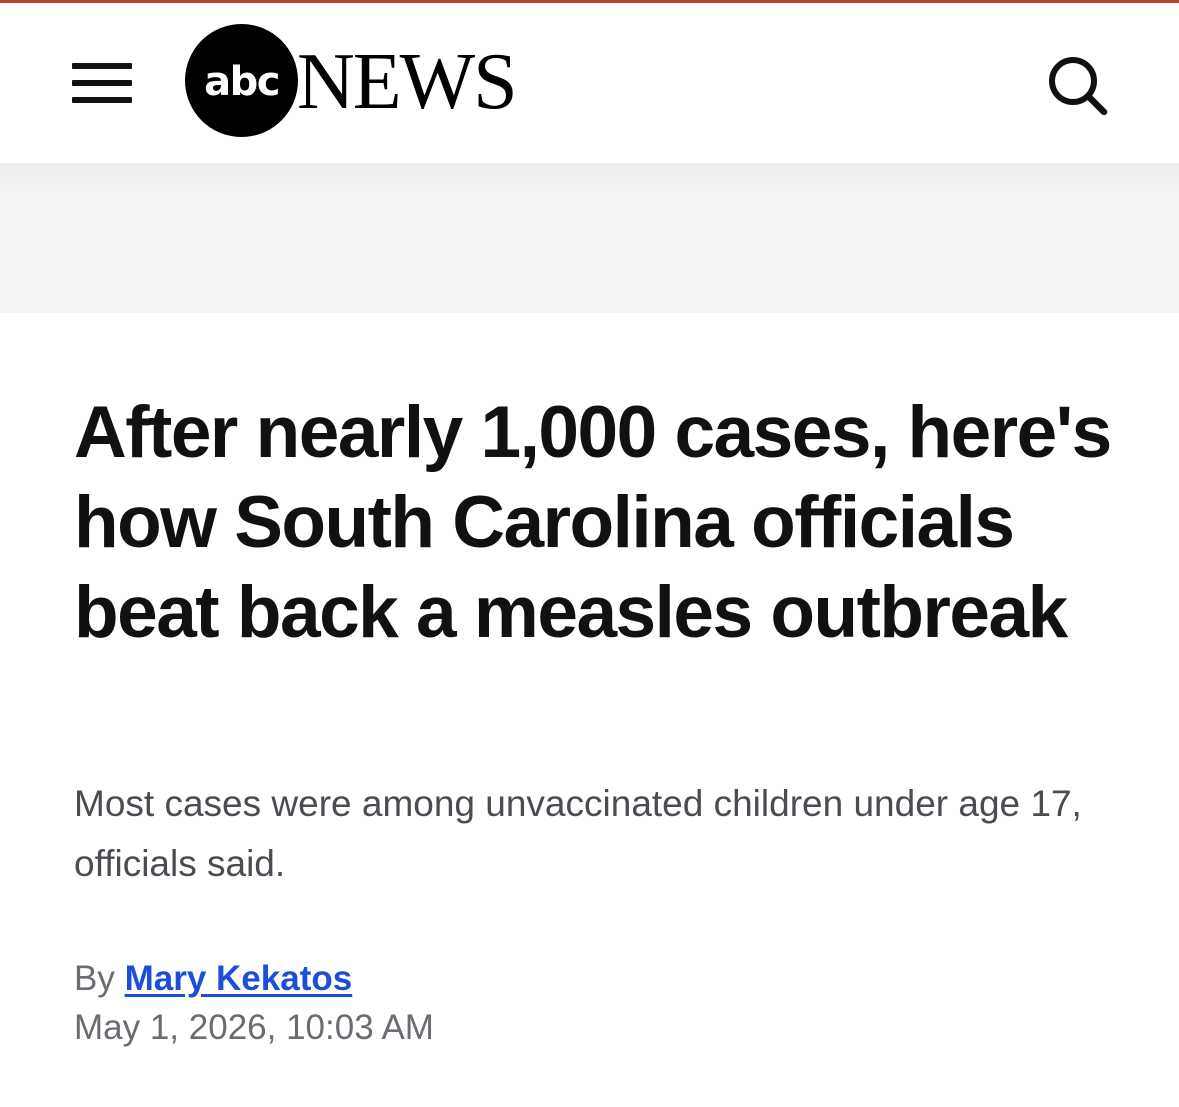 The width and height of the screenshot is (1179, 1107). I want to click on search-icon, so click(1078, 86).